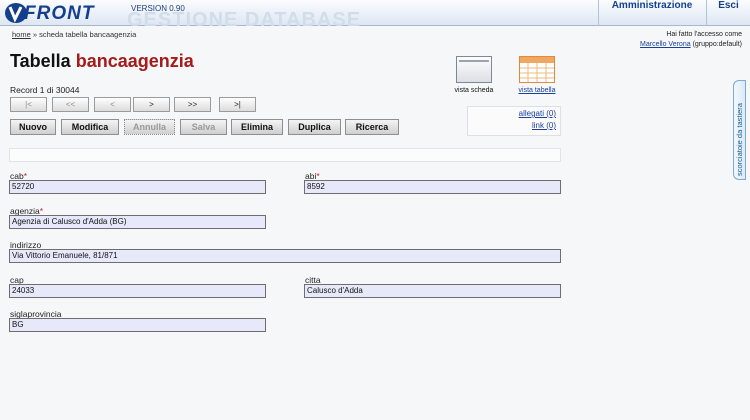 The width and height of the screenshot is (750, 420). What do you see at coordinates (372, 127) in the screenshot?
I see `ricerca-button: Ricerca` at bounding box center [372, 127].